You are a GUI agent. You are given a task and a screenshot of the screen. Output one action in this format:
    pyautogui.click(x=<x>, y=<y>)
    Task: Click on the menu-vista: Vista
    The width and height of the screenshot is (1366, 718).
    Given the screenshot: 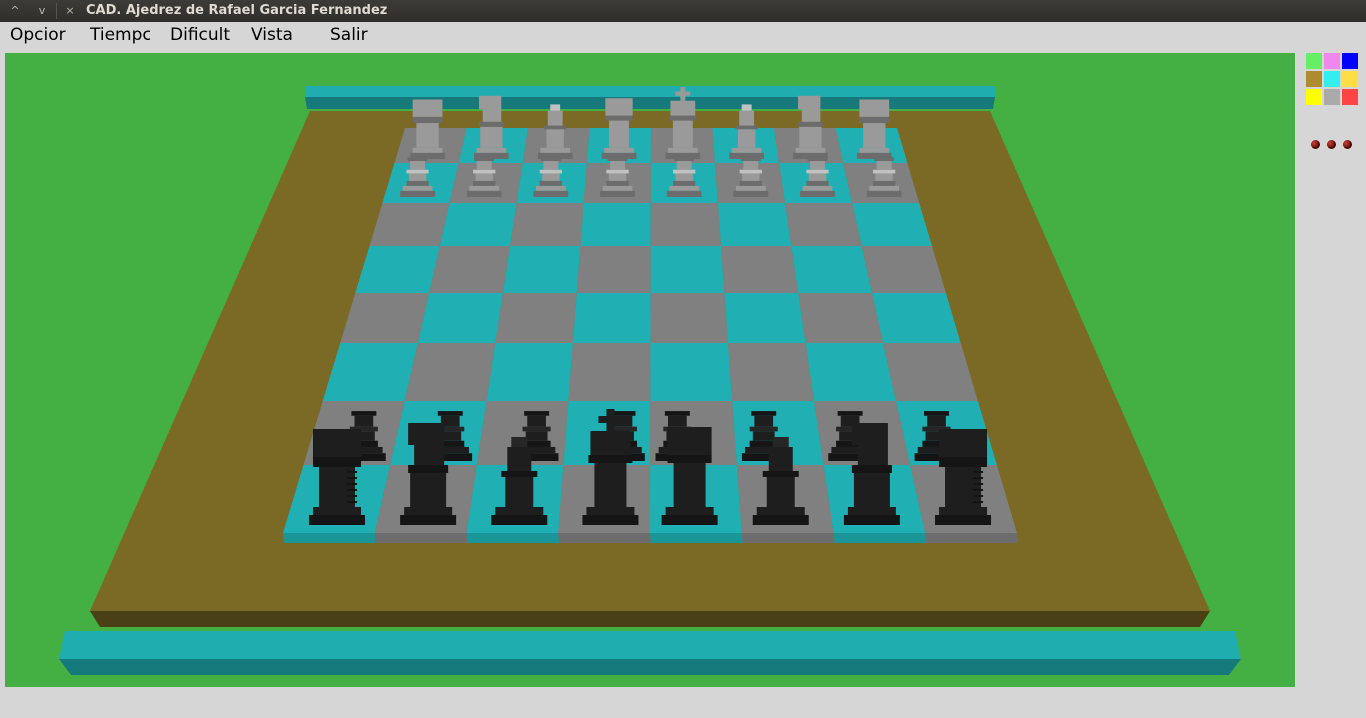 What is the action you would take?
    pyautogui.click(x=275, y=35)
    